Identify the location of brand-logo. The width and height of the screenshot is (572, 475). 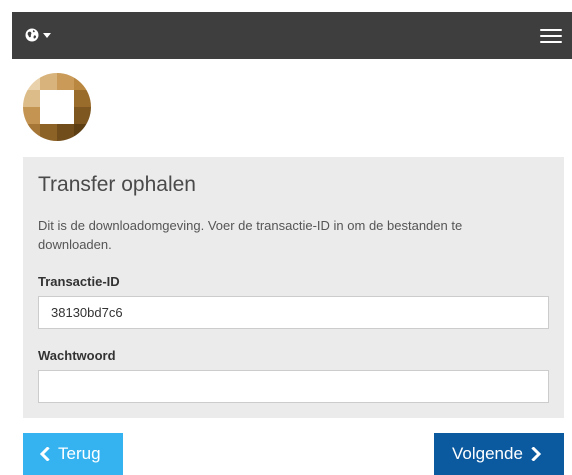
(57, 107).